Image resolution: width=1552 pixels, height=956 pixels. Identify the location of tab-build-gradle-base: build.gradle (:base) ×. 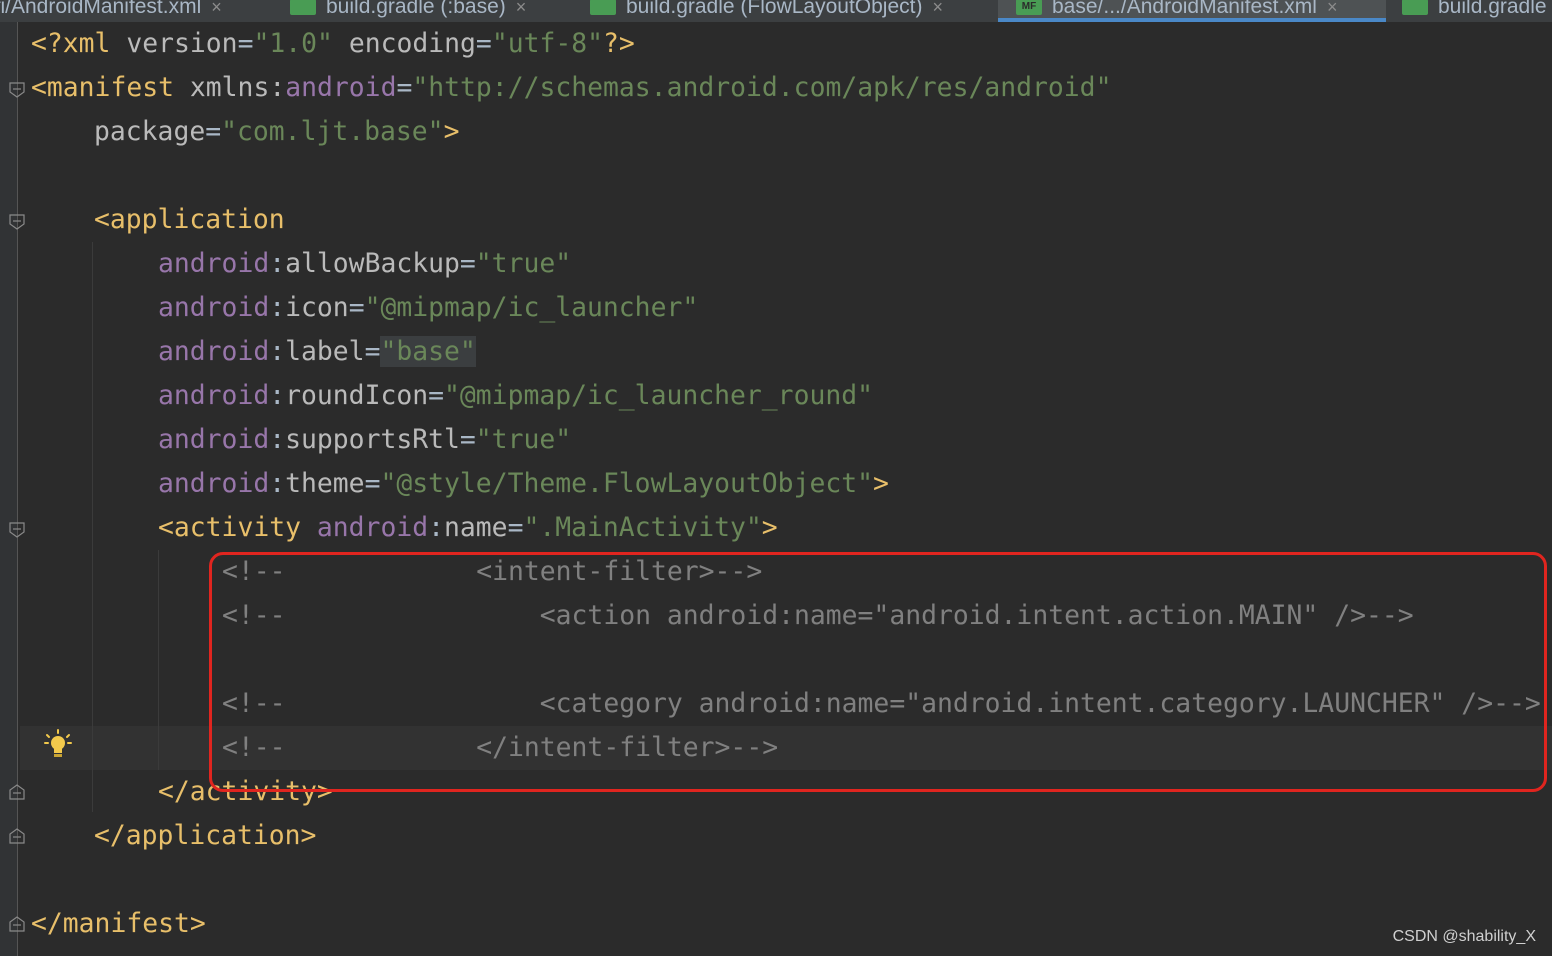
(408, 11).